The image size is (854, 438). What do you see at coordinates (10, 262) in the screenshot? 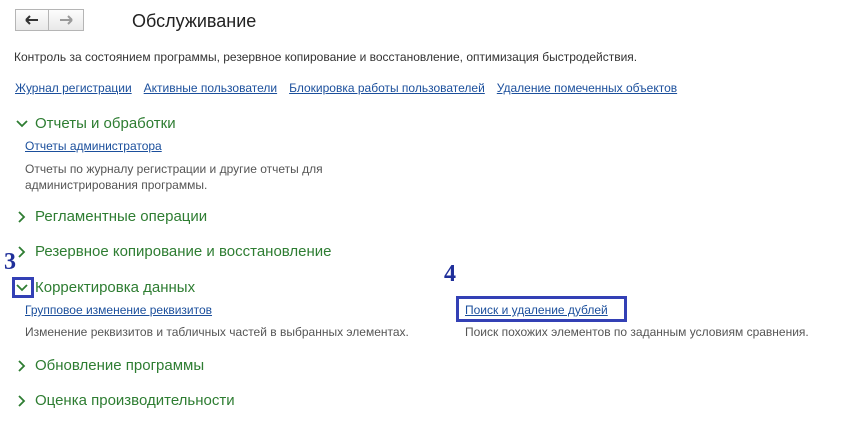
I see `annotation-marker-3: 3` at bounding box center [10, 262].